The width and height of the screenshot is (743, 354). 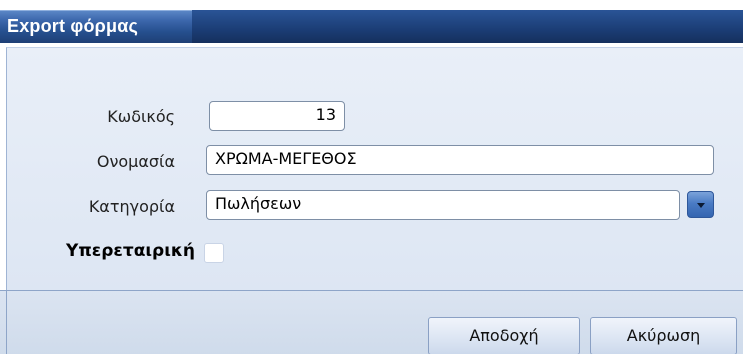 I want to click on title-bar: Export φόρμας, so click(x=371, y=26).